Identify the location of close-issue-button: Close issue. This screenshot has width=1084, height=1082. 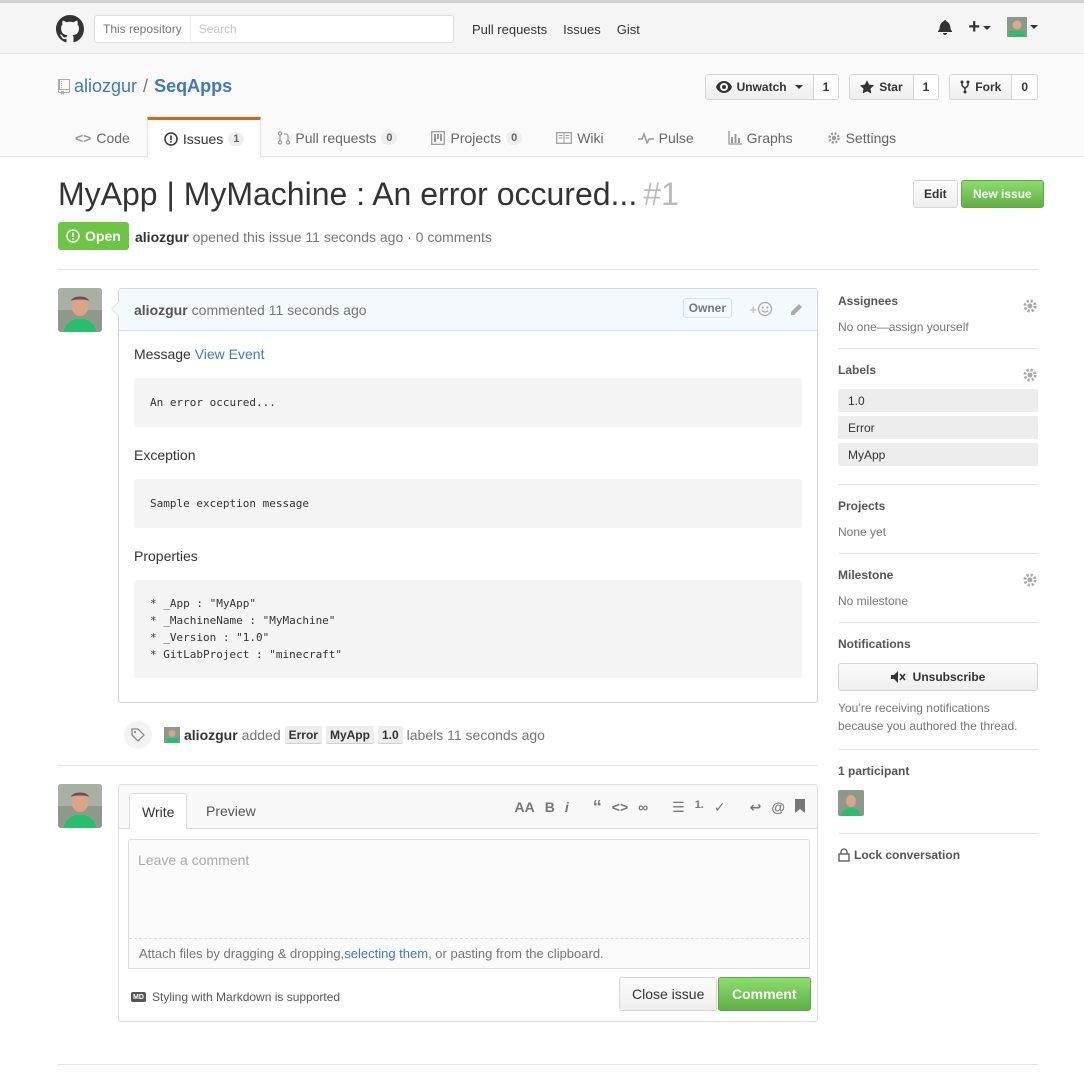
(668, 994).